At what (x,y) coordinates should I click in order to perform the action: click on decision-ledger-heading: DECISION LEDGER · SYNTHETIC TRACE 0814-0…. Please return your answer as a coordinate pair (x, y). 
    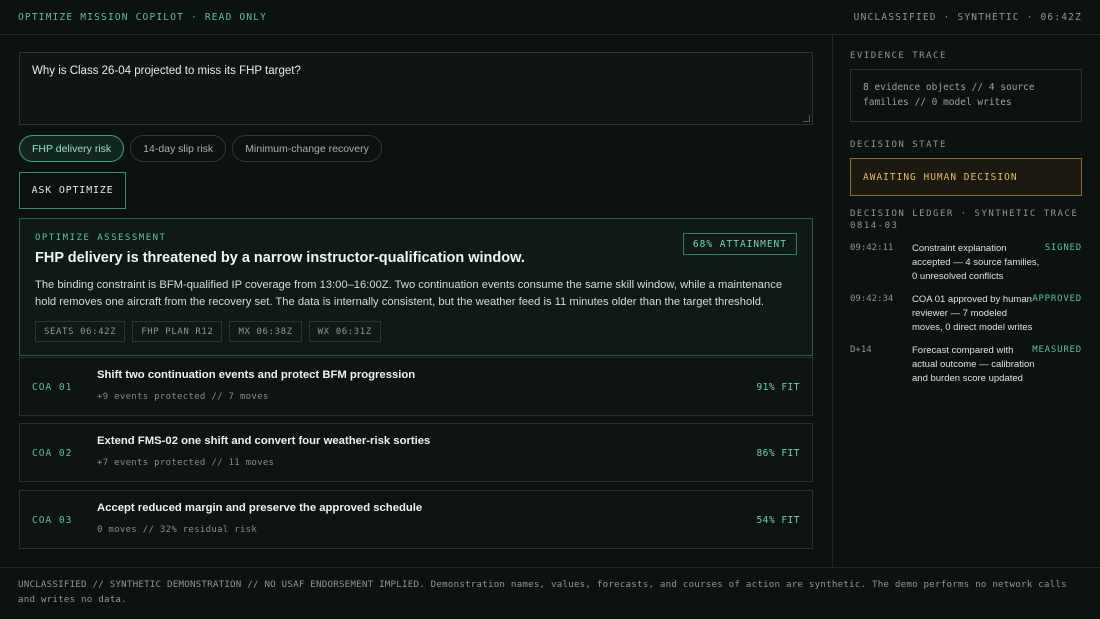
    Looking at the image, I should click on (964, 220).